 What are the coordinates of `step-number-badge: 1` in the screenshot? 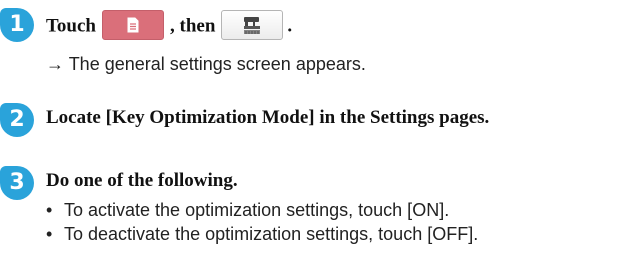 It's located at (17, 25).